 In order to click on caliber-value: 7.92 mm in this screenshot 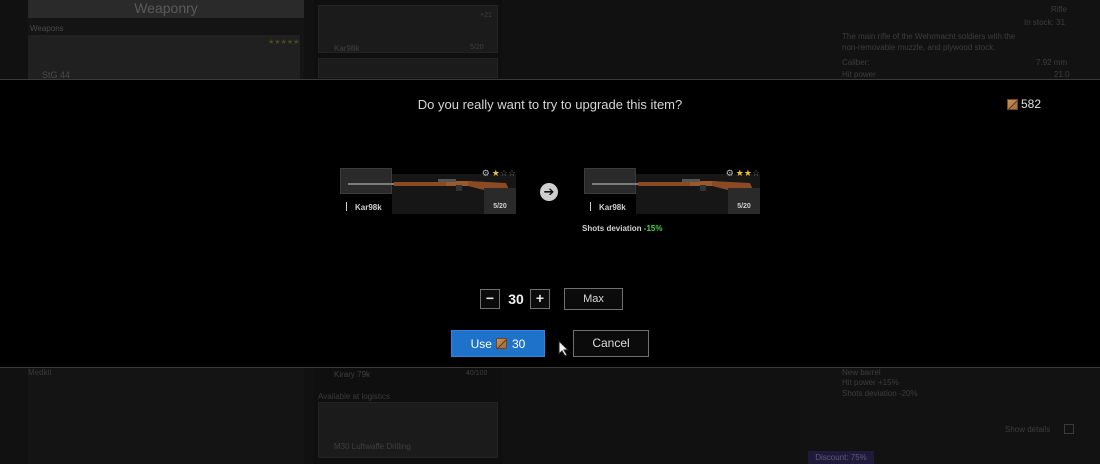, I will do `click(1052, 62)`.